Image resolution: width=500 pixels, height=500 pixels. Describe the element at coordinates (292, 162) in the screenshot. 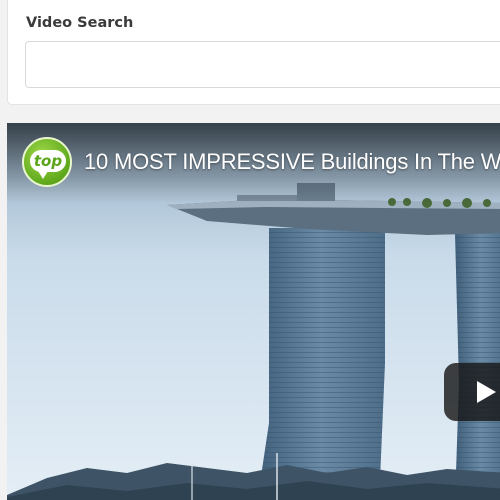

I see `video-title: 10 MOST IMPRESSIVE Buildings In The W` at that location.